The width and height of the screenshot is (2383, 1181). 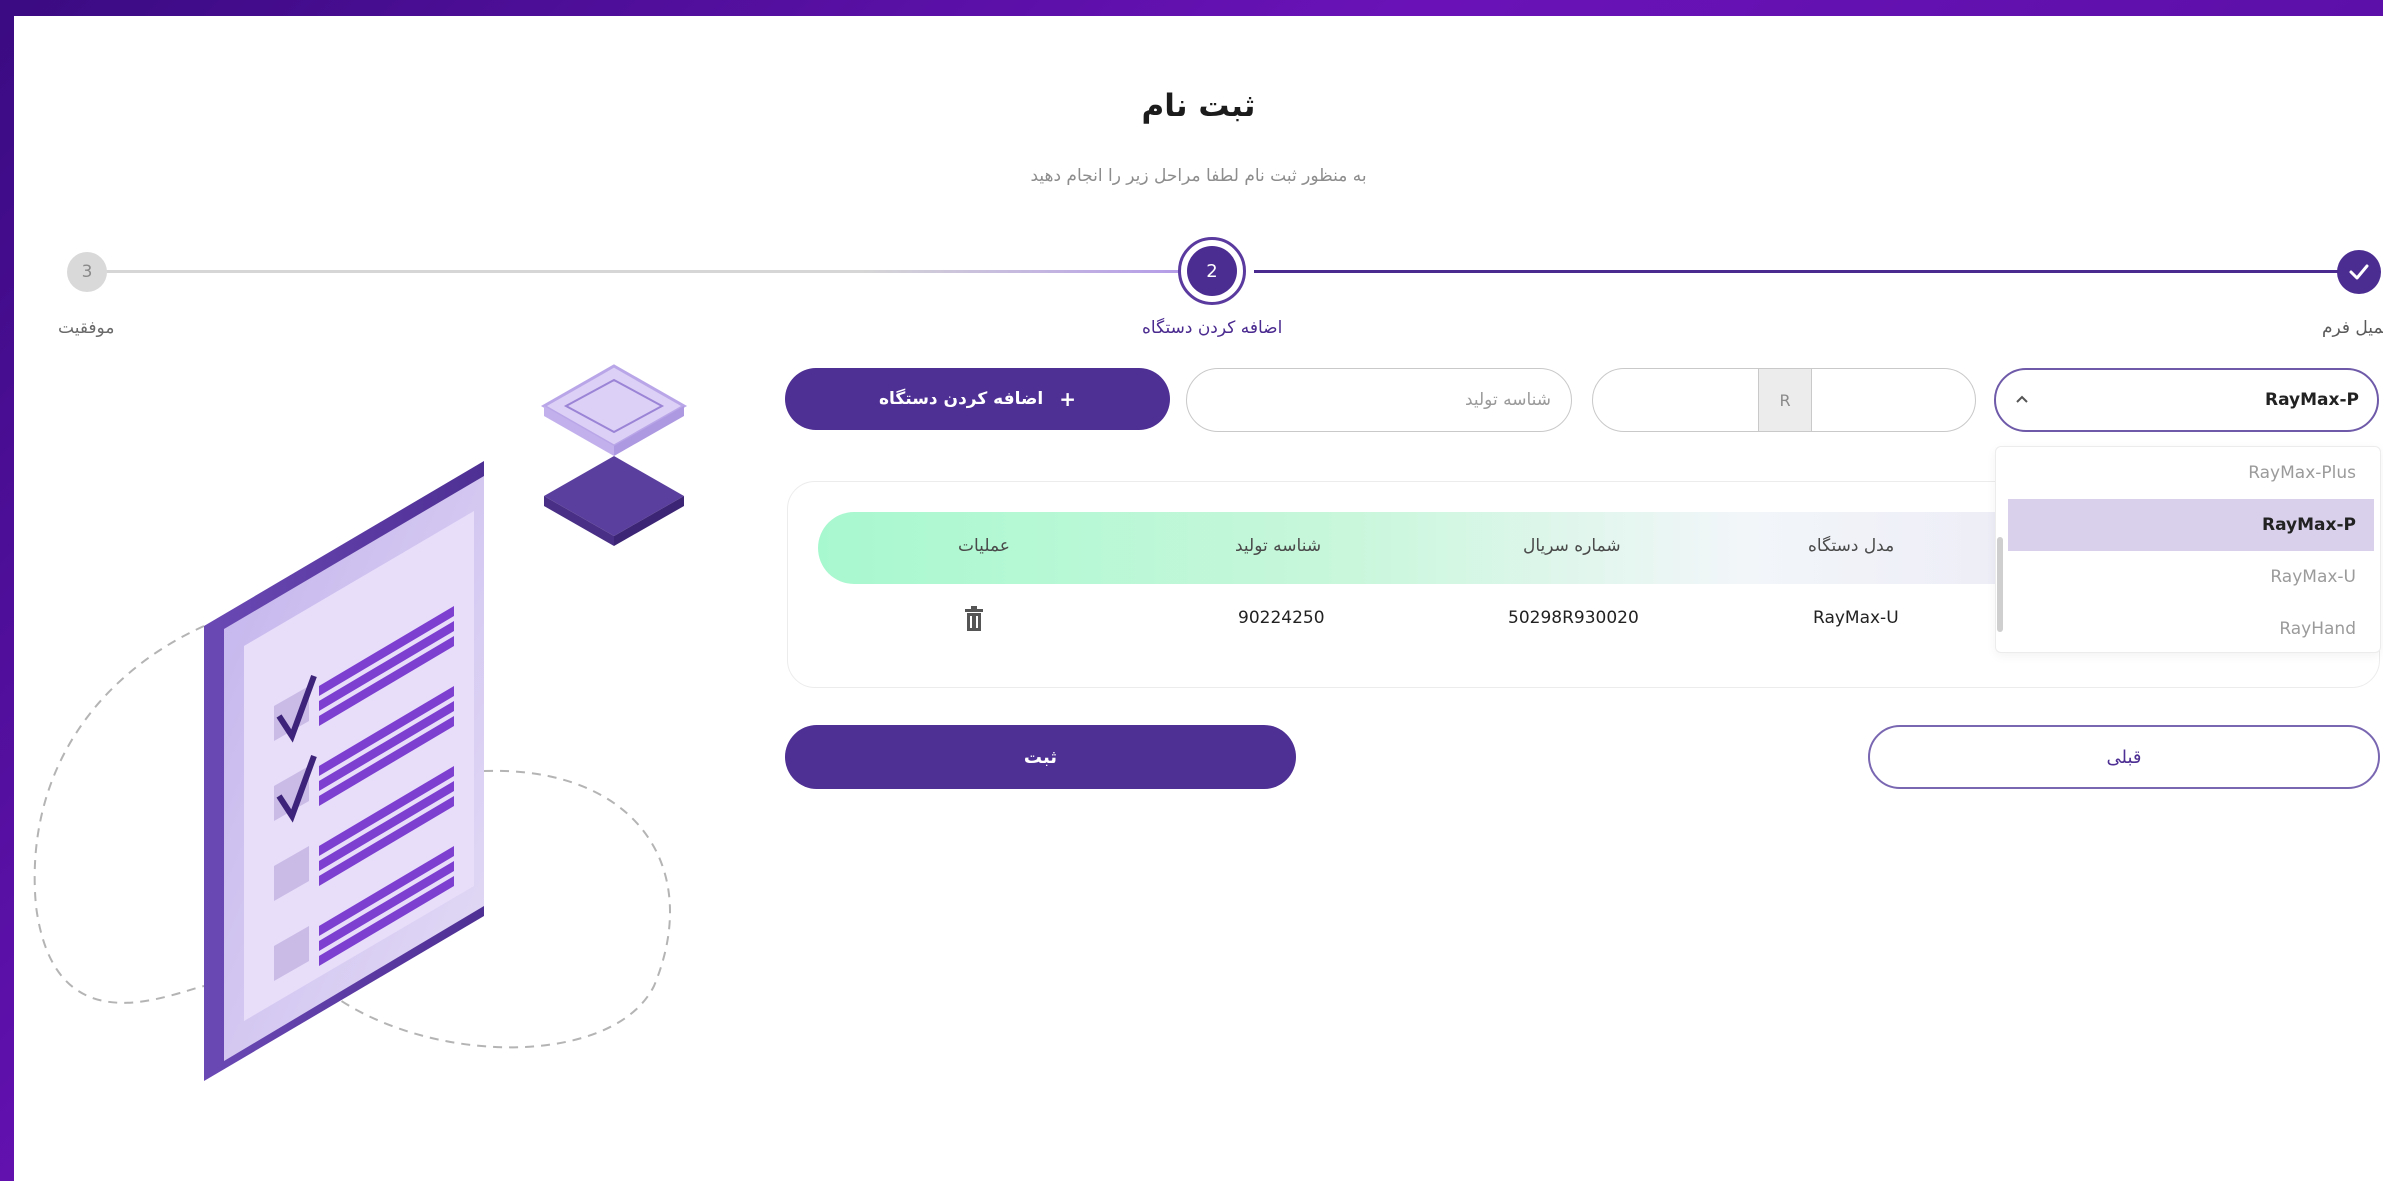 I want to click on cell-serial: 50298R930020, so click(x=1573, y=618).